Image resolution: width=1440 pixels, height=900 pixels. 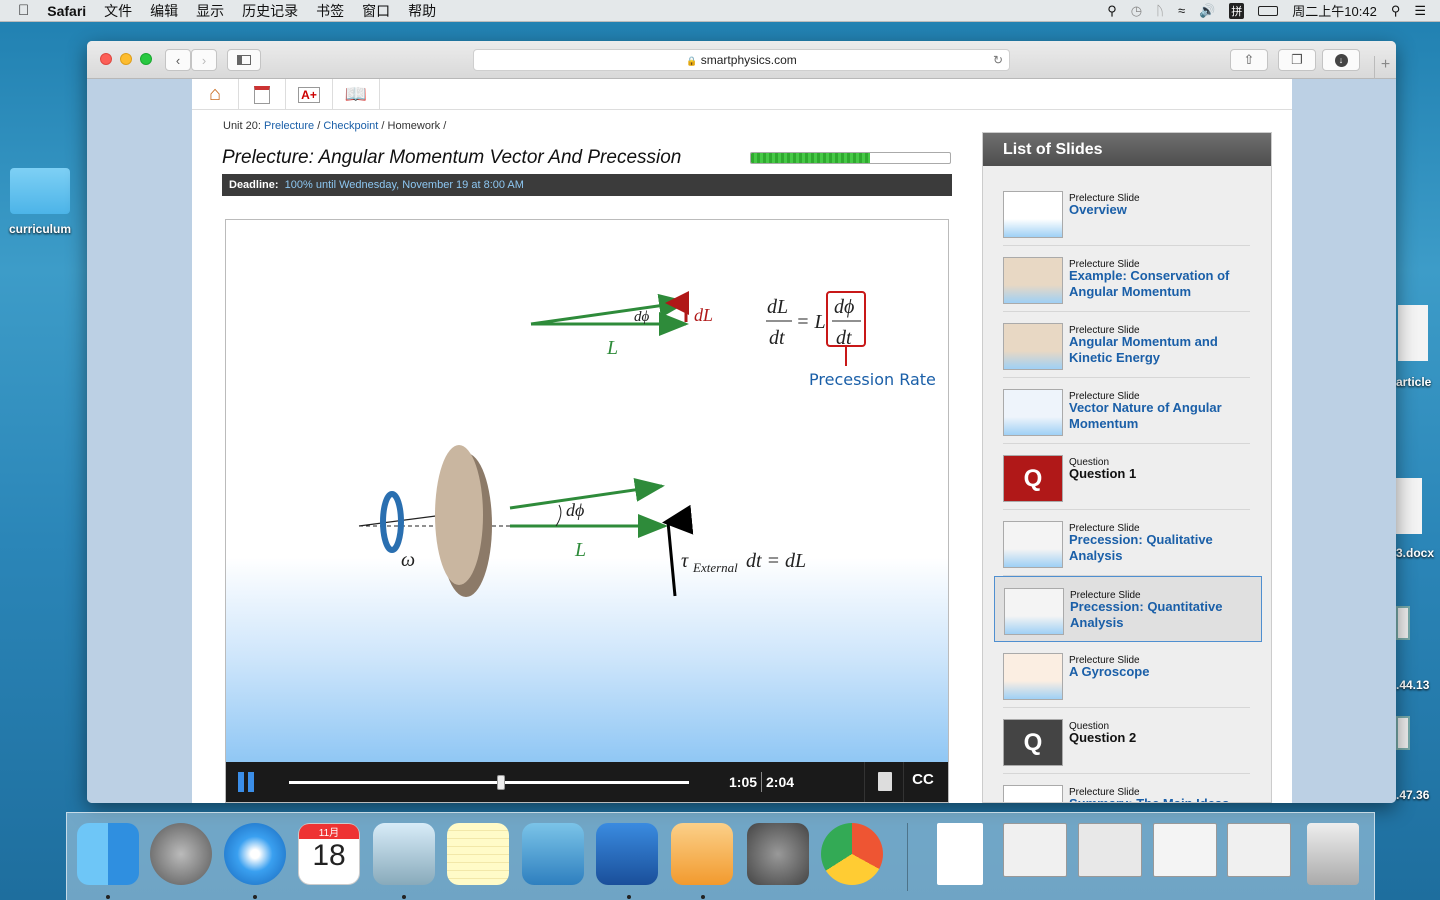 What do you see at coordinates (106, 59) in the screenshot?
I see `close-window-button` at bounding box center [106, 59].